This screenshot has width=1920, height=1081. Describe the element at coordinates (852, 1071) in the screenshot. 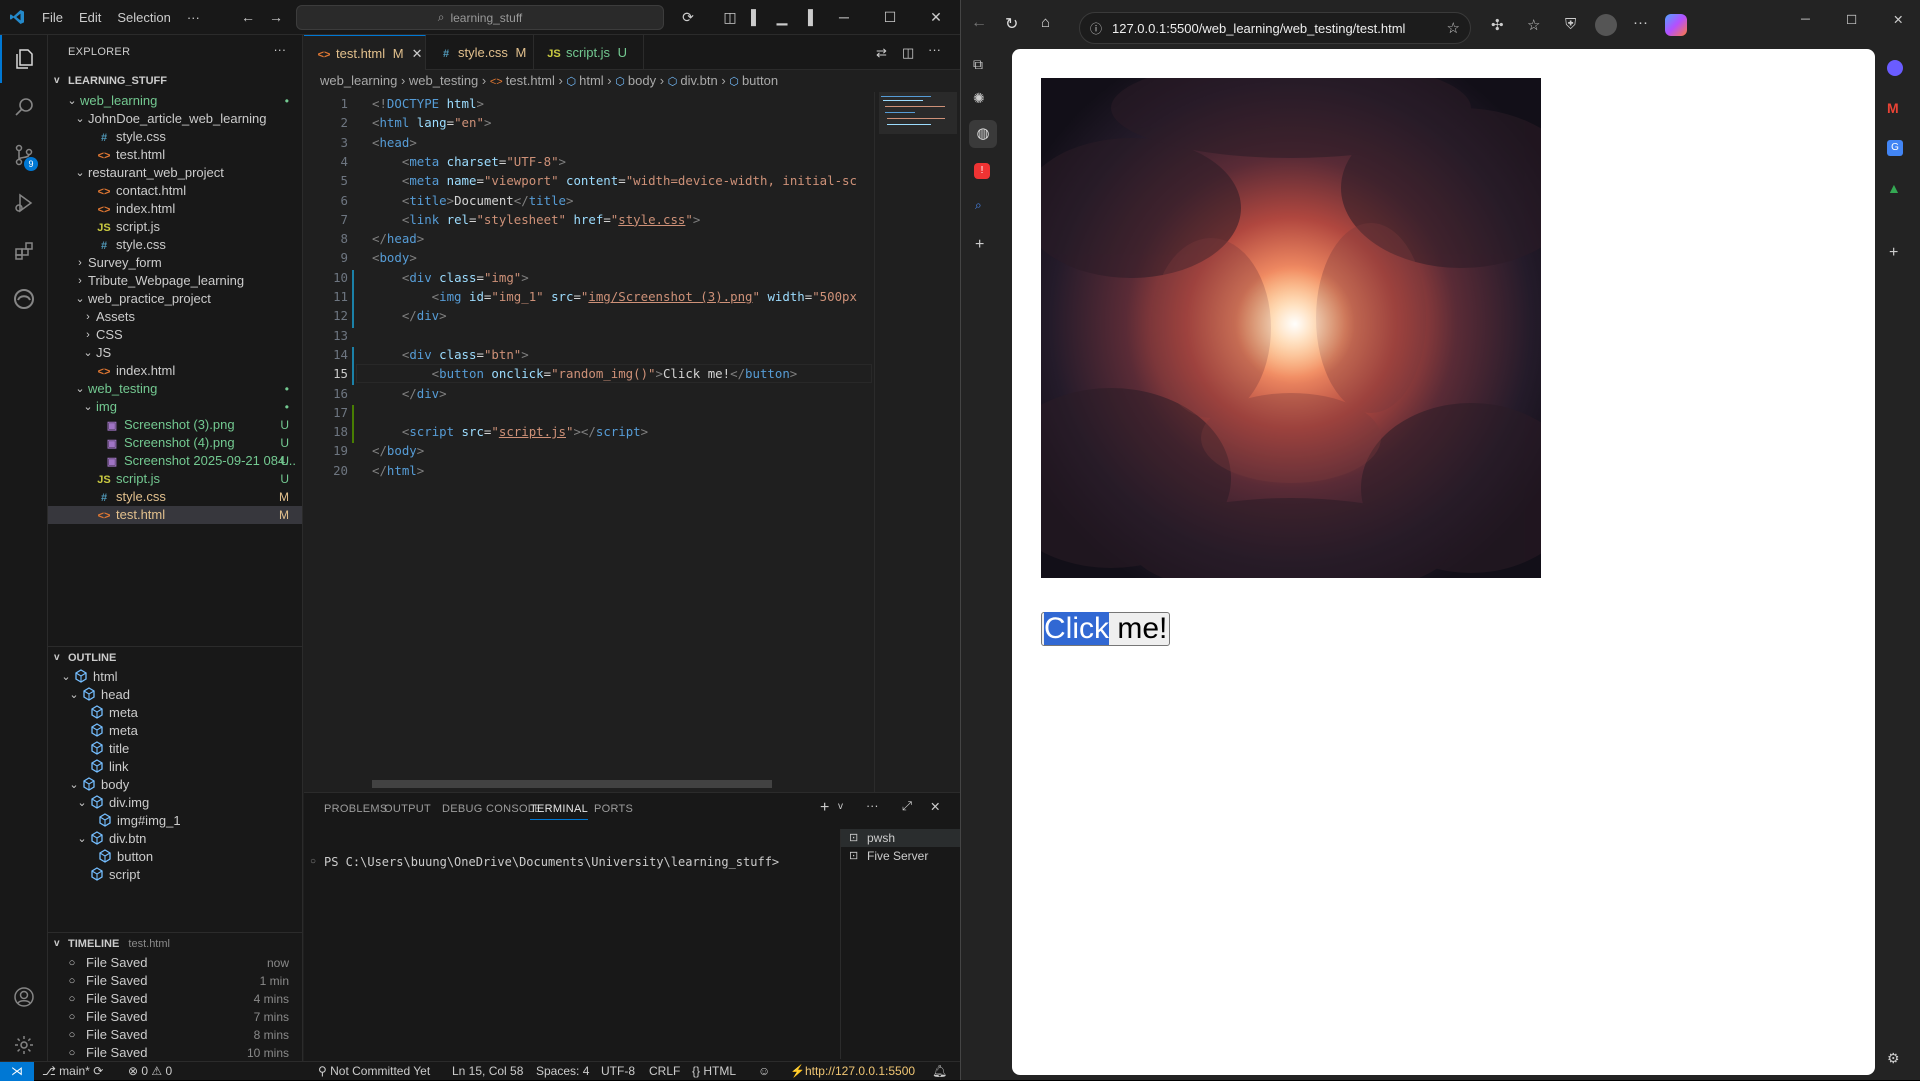

I see `live-server-status: ⚡http://127.0.0.1:5500` at that location.